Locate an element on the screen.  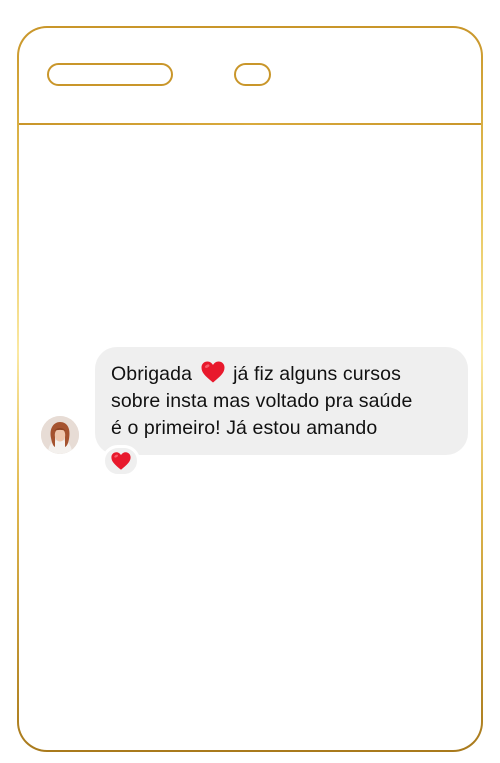
avatar is located at coordinates (60, 435).